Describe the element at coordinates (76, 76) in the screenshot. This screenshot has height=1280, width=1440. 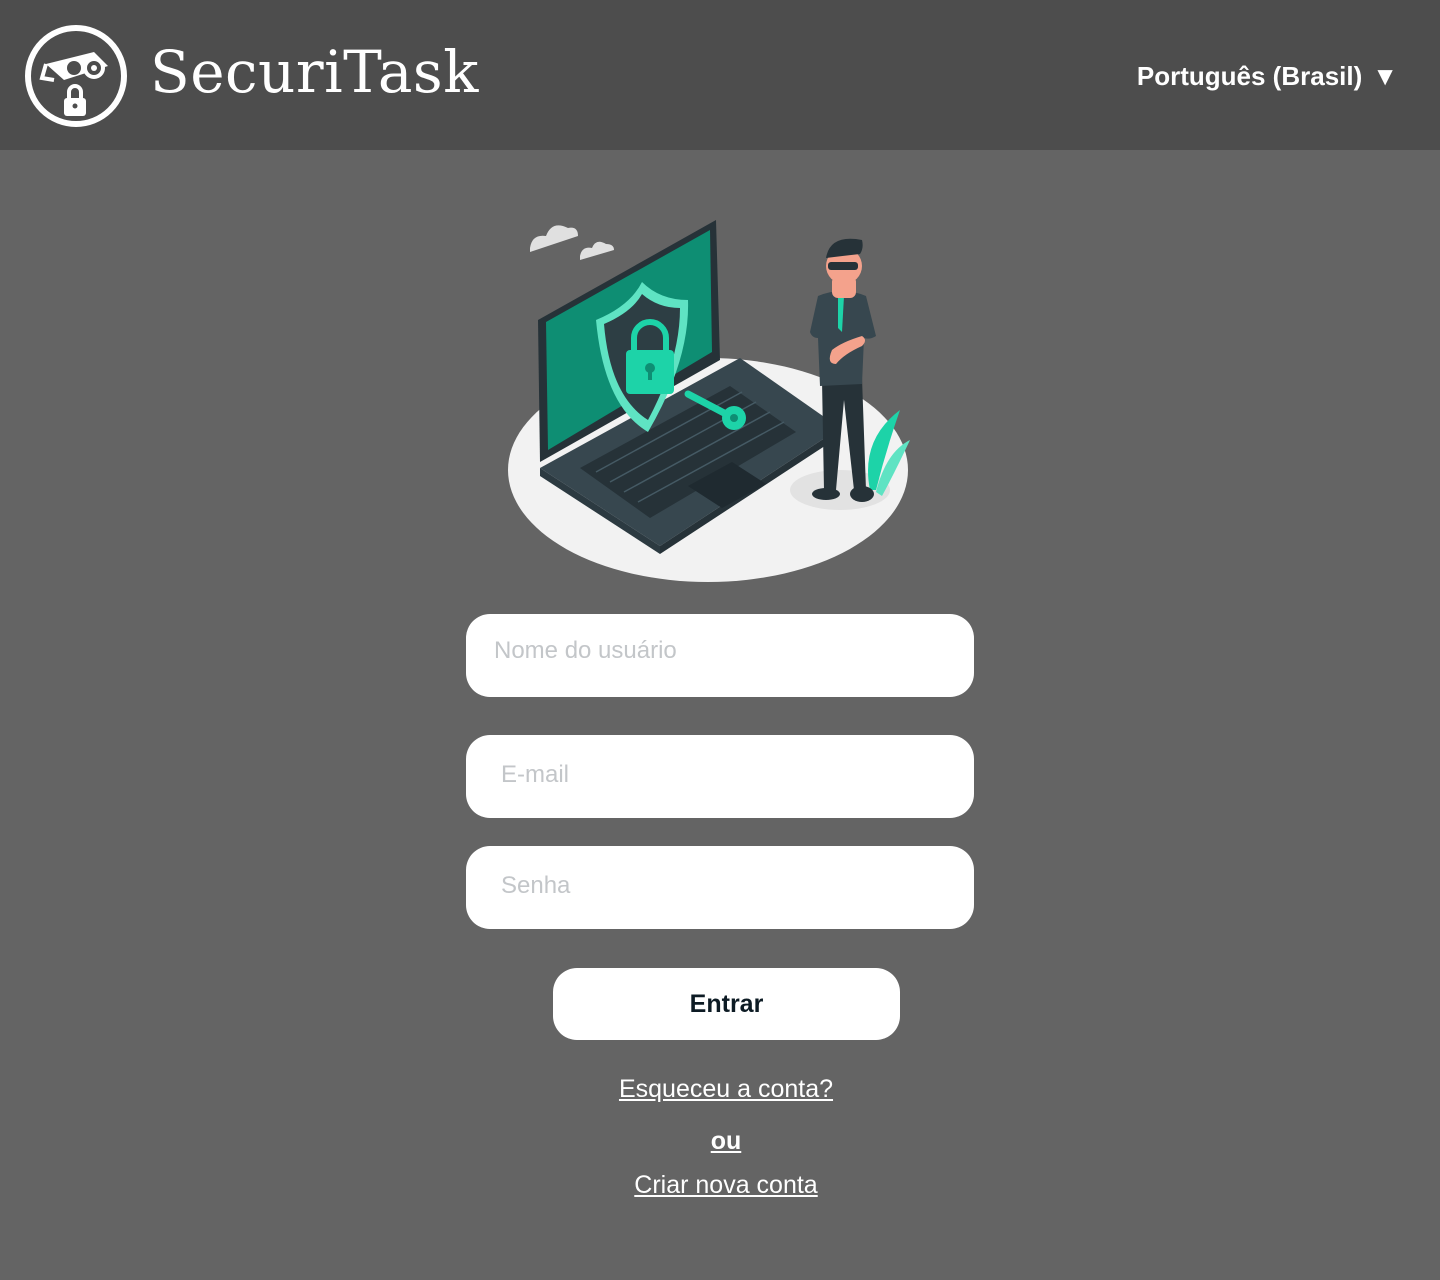
I see `security-camera-lock-icon` at that location.